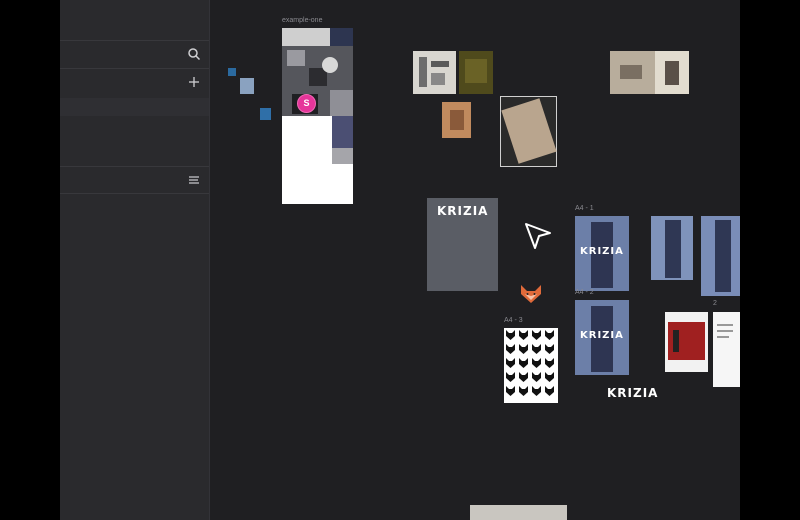  I want to click on plus-icon, so click(194, 82).